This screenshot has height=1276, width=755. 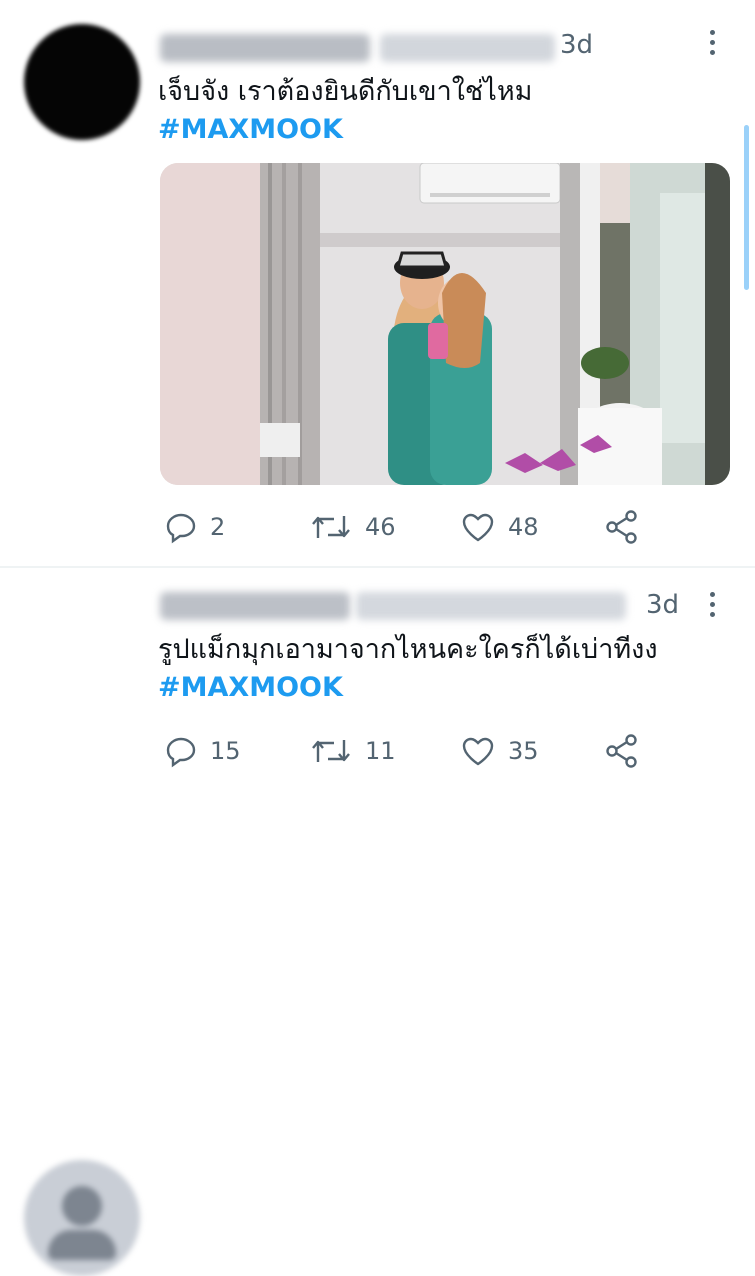 I want to click on tweet-text: เจ็บจัง เราต้องยินดีกับเขาใช่ไหม, so click(x=345, y=91).